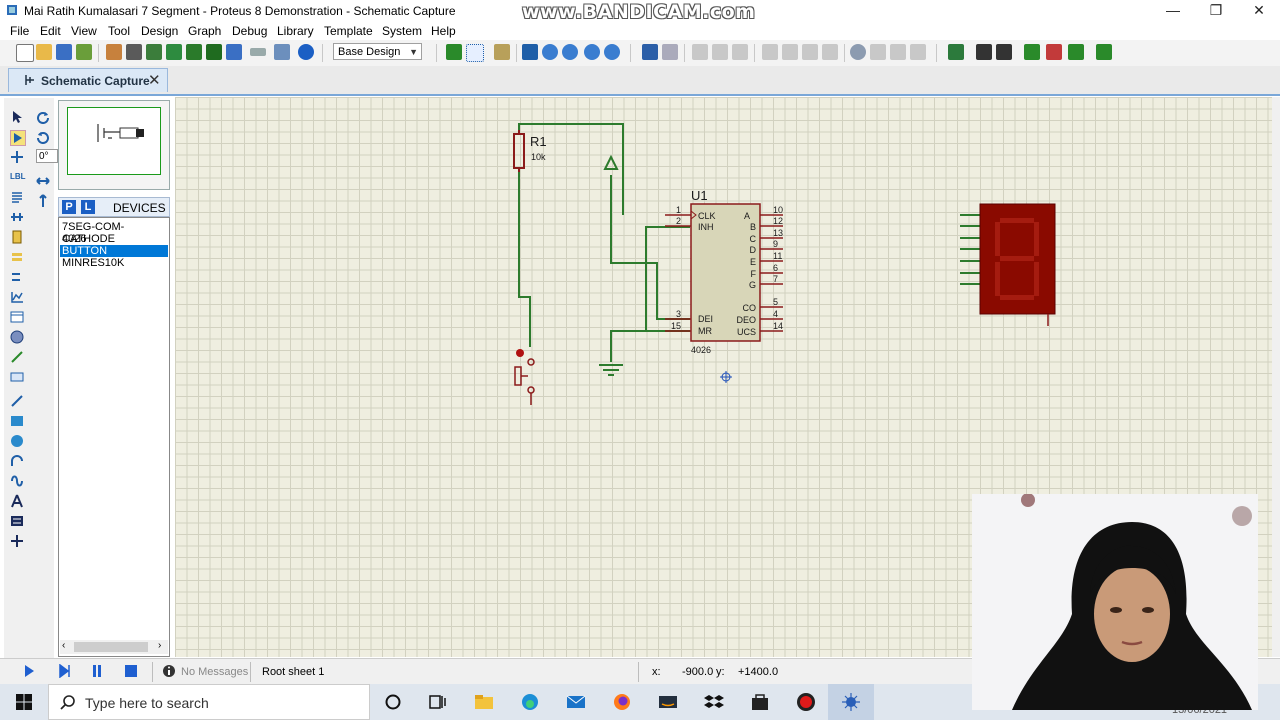 The image size is (1280, 720). Describe the element at coordinates (69, 207) in the screenshot. I see `pick-devices-button: P` at that location.